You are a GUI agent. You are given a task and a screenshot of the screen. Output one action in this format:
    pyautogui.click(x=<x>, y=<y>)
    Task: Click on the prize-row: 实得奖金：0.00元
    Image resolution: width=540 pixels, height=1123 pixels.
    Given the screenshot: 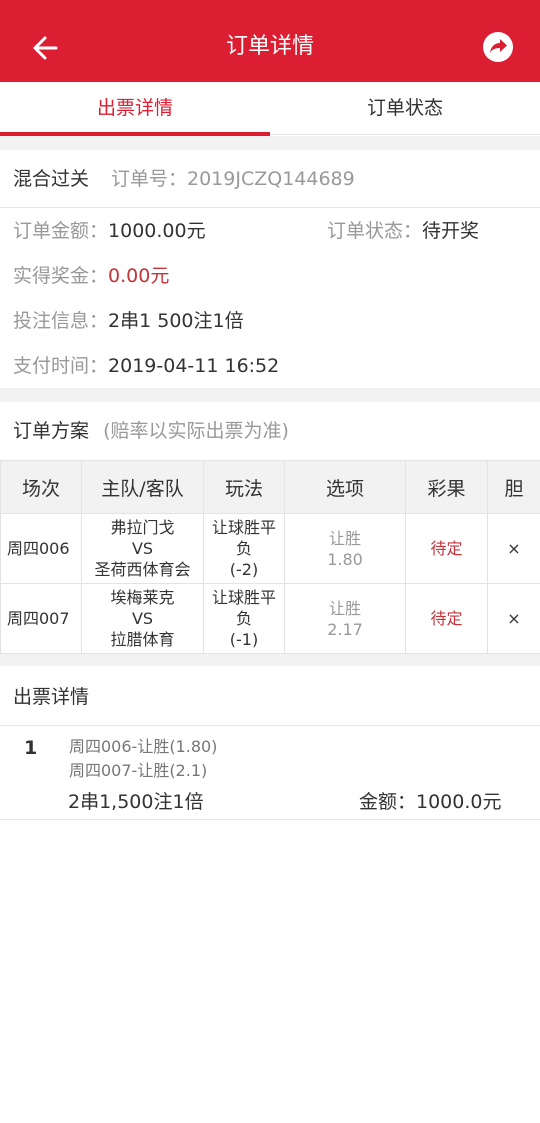 What is the action you would take?
    pyautogui.click(x=91, y=276)
    